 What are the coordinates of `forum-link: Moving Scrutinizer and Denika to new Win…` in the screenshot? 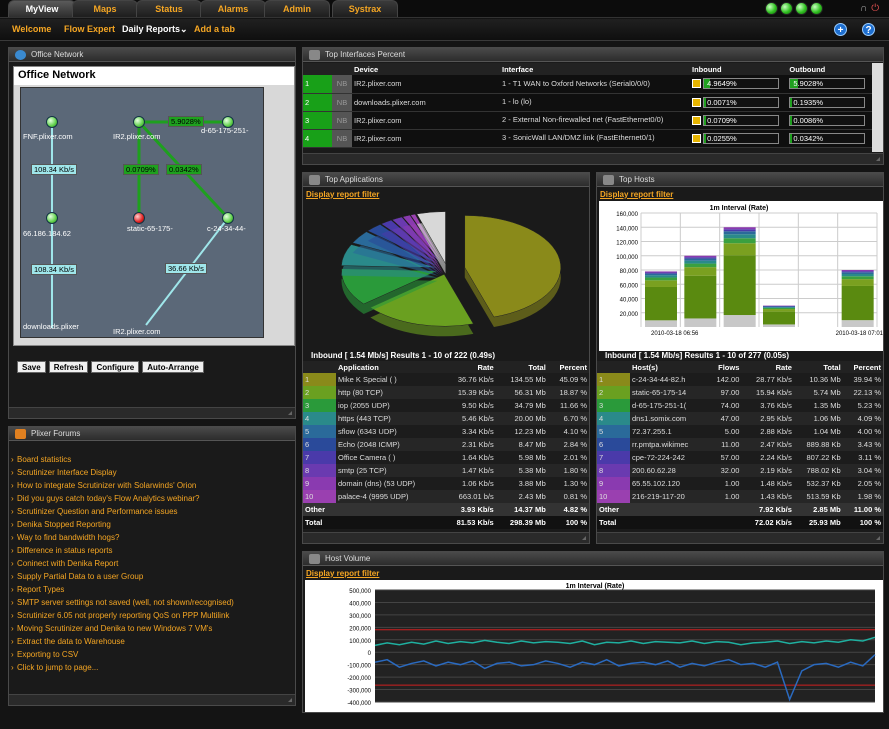 It's located at (152, 628).